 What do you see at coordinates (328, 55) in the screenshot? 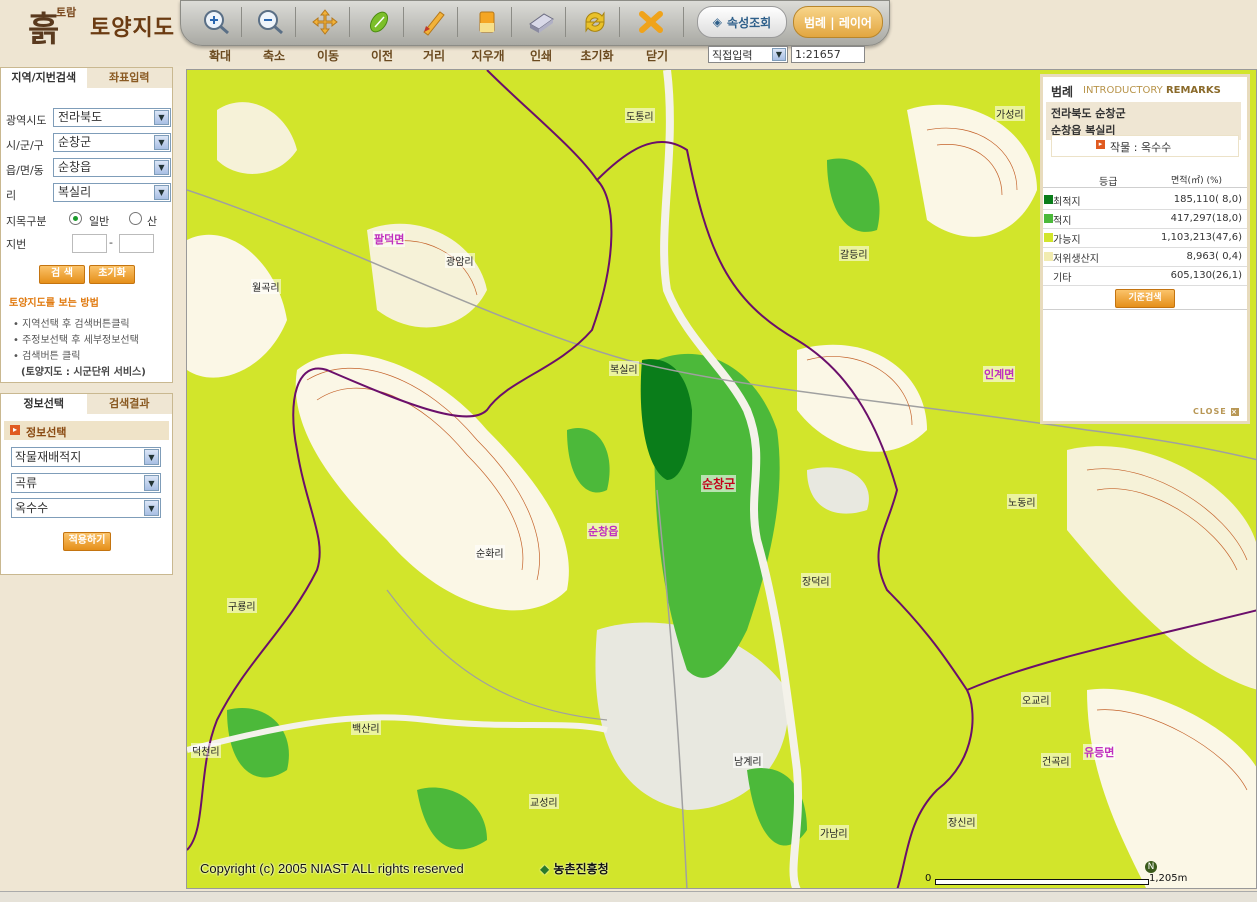
I see `tool-label-move: 이동` at bounding box center [328, 55].